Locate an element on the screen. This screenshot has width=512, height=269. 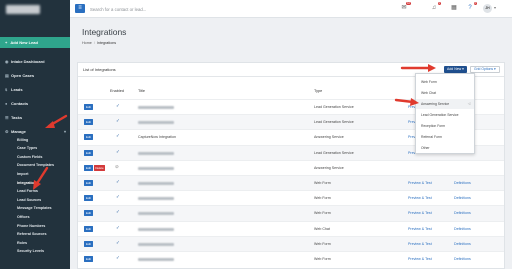
page-title: Integrations is located at coordinates (104, 32).